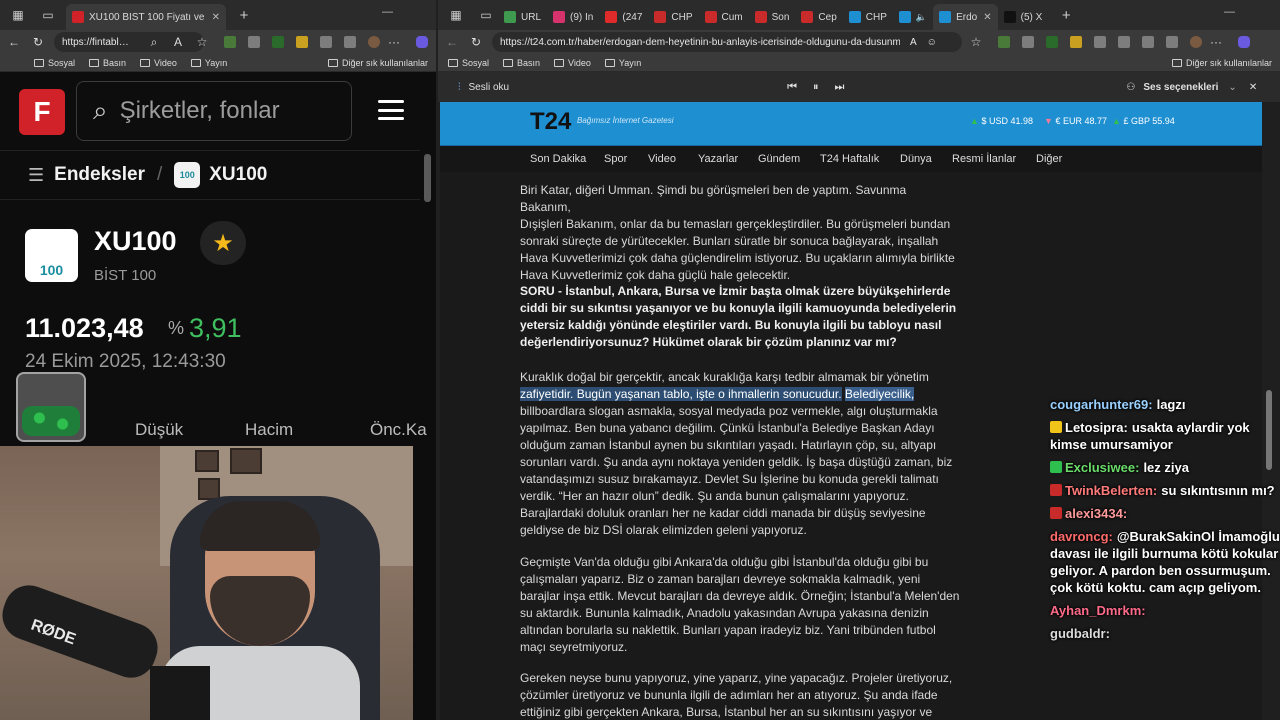 Image resolution: width=1280 pixels, height=720 pixels. I want to click on nav-resmi-ilanlar: Resmi İlanlar, so click(984, 159).